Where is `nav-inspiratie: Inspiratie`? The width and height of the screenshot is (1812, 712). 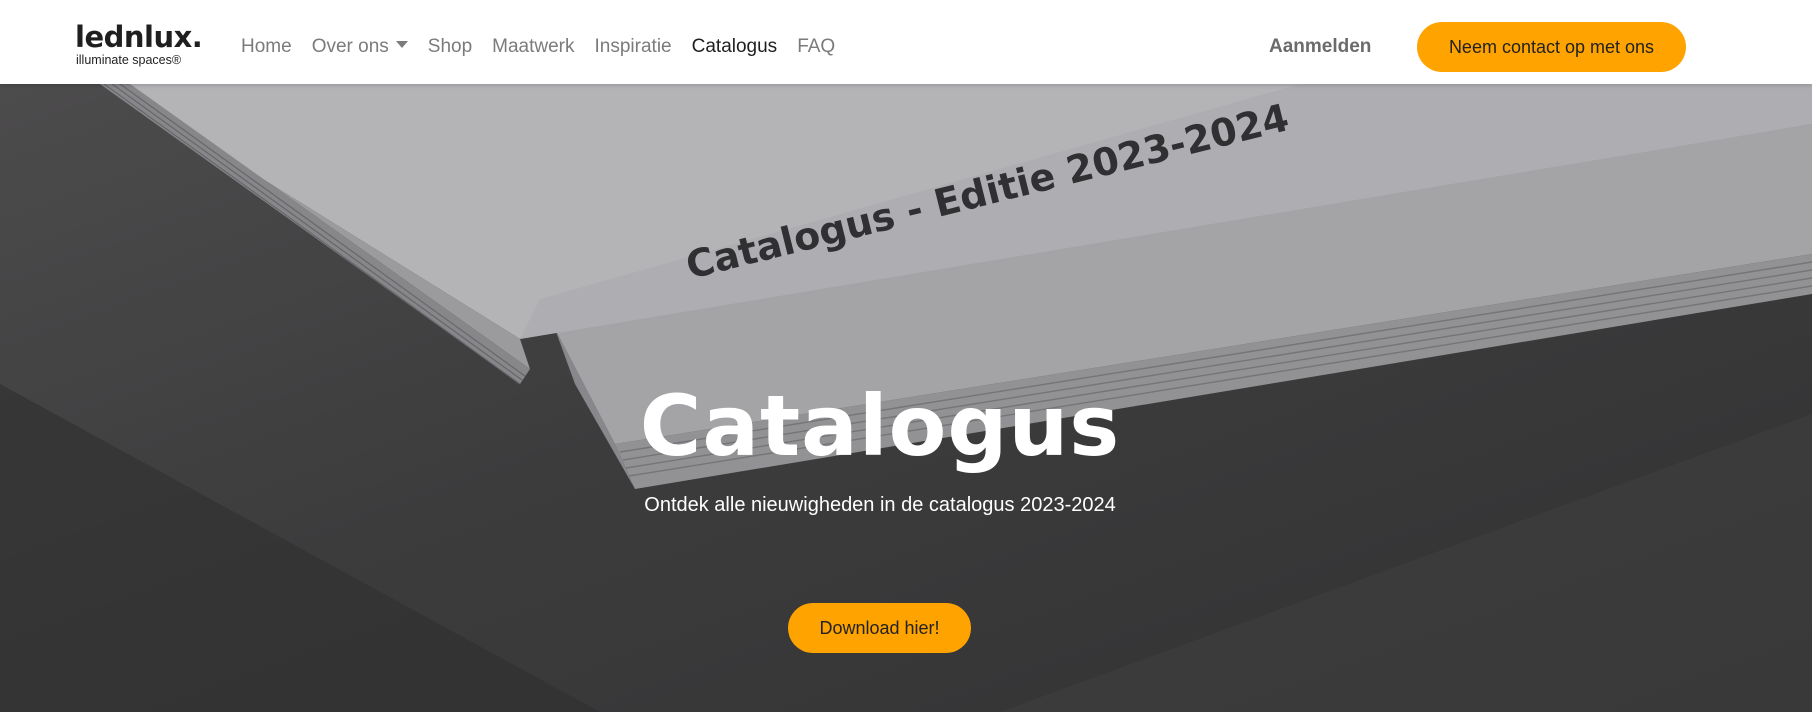
nav-inspiratie: Inspiratie is located at coordinates (633, 47).